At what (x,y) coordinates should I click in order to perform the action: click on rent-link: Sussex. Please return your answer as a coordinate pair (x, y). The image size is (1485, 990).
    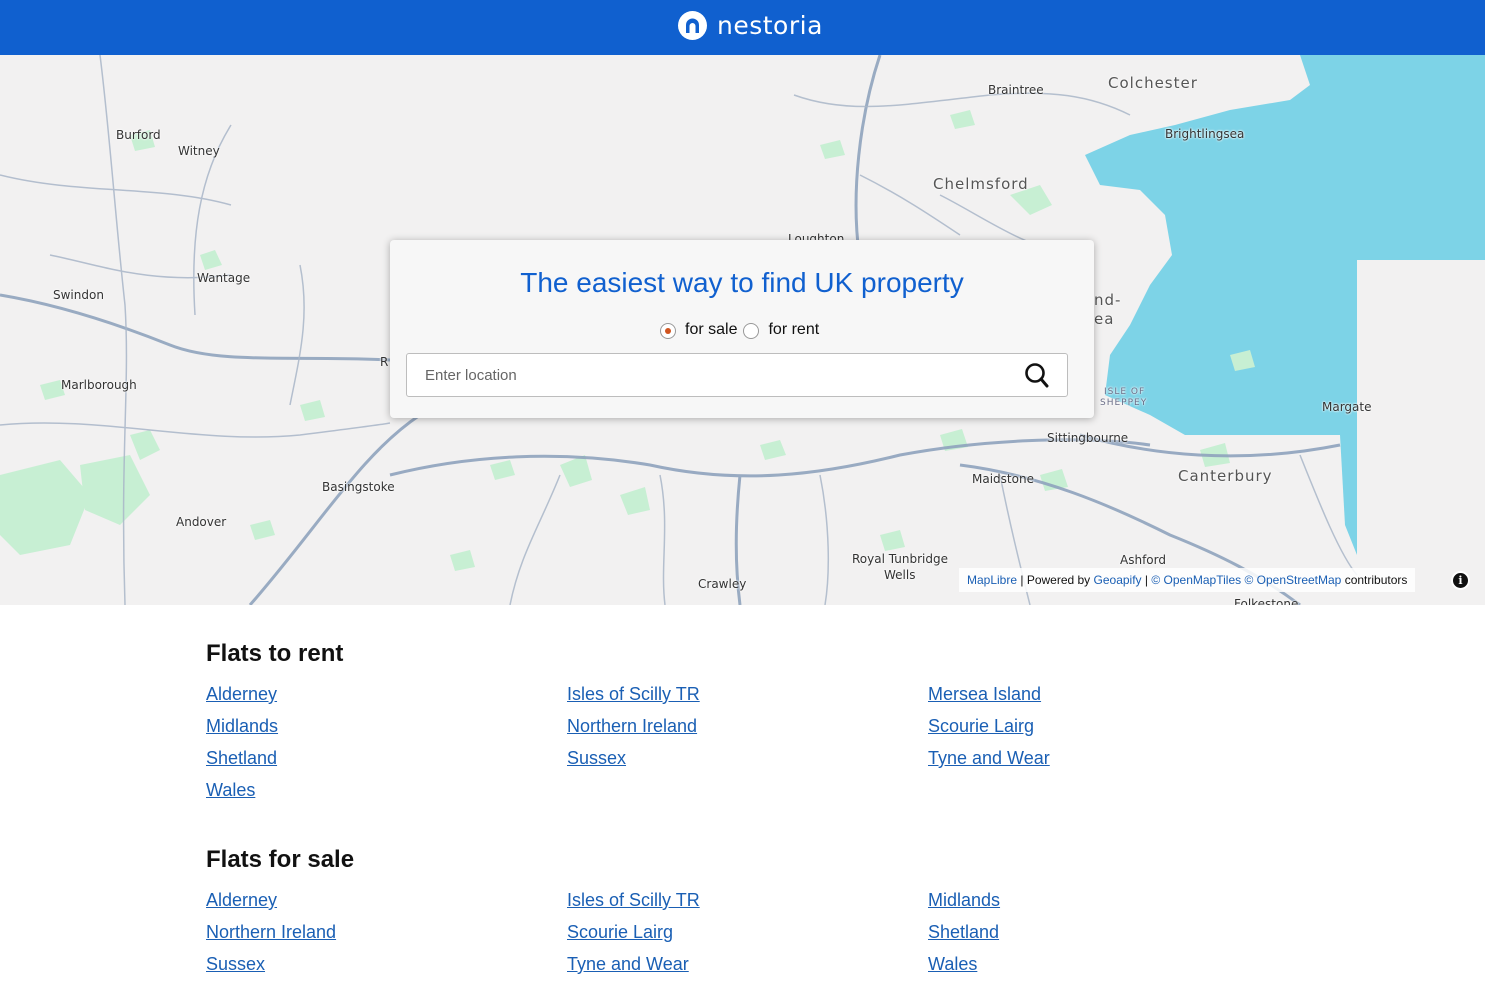
    Looking at the image, I should click on (596, 758).